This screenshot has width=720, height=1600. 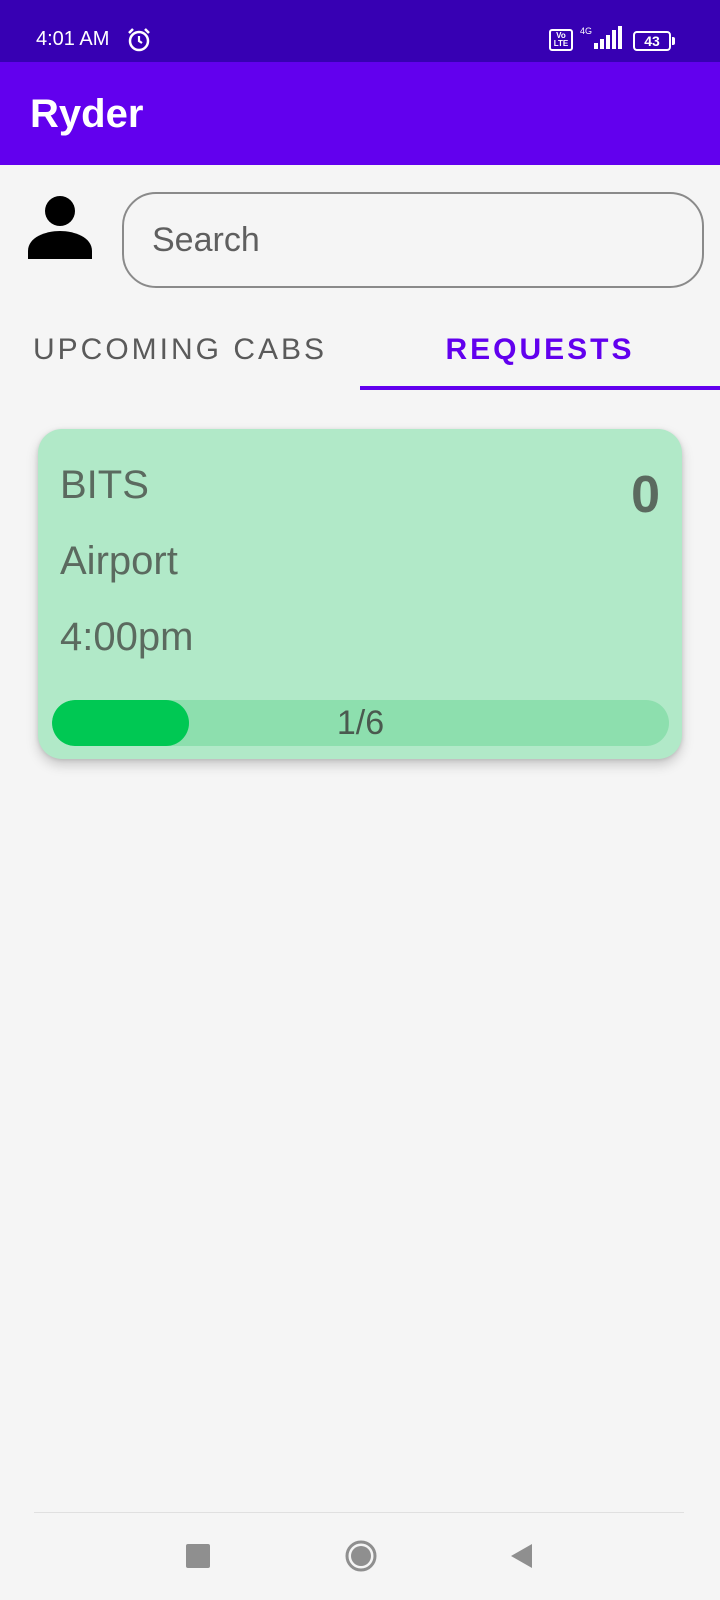 I want to click on card-to: Airport, so click(x=119, y=561).